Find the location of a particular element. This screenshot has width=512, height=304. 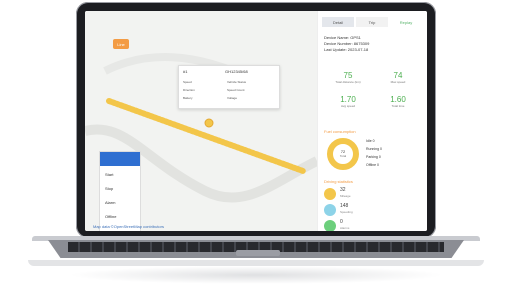

tab-trip: Trip is located at coordinates (372, 22).